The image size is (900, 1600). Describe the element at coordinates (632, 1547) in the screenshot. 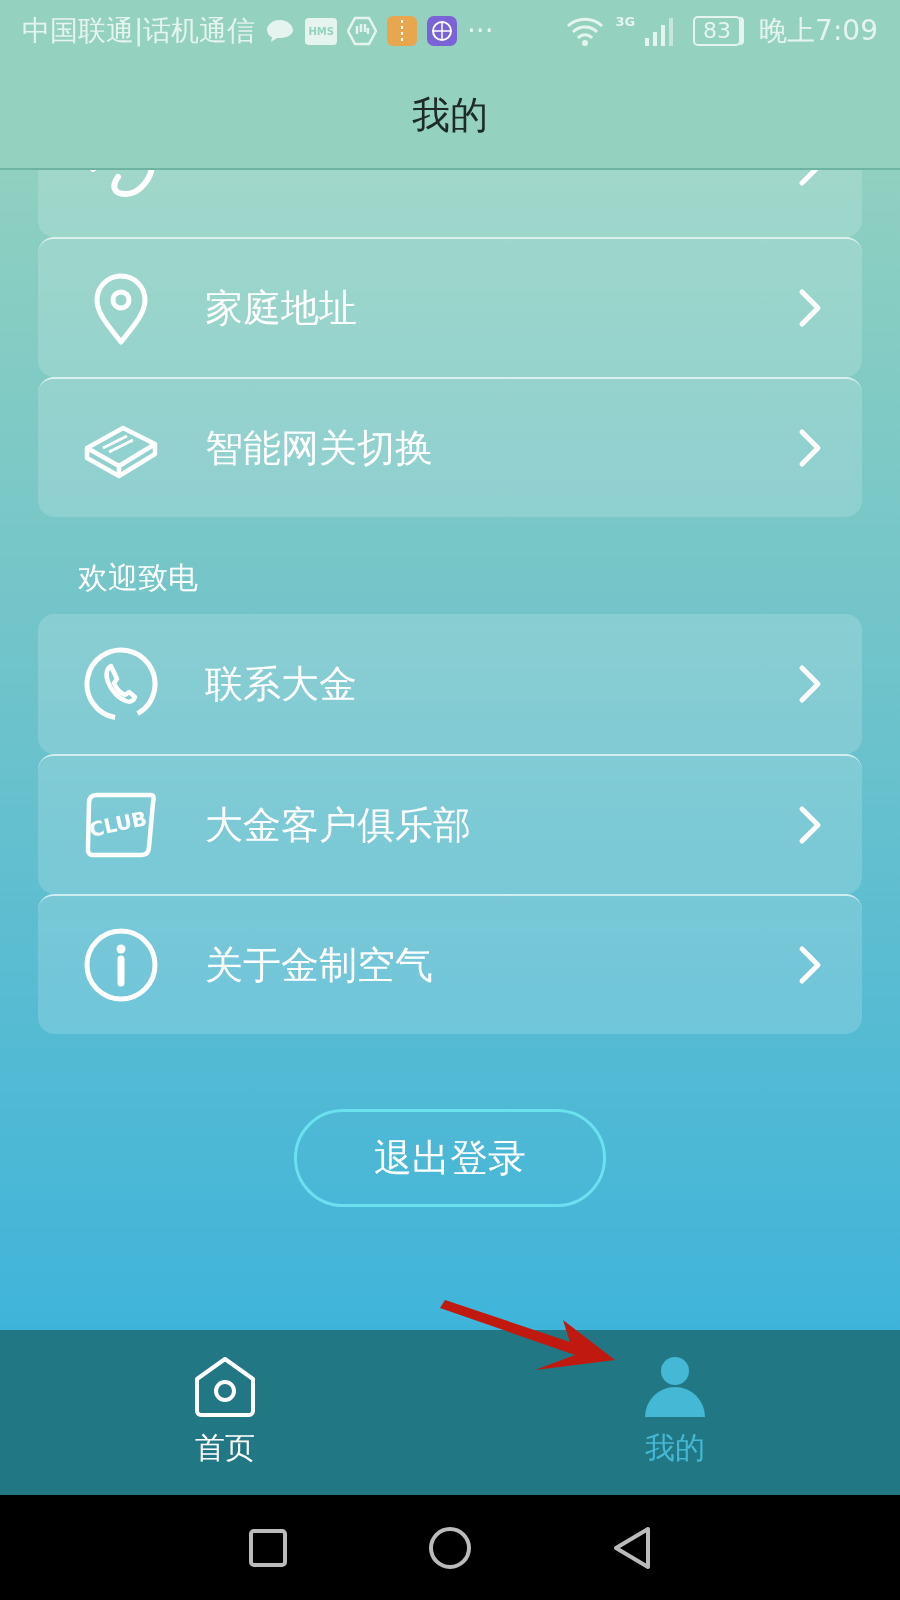

I see `back-icon` at that location.